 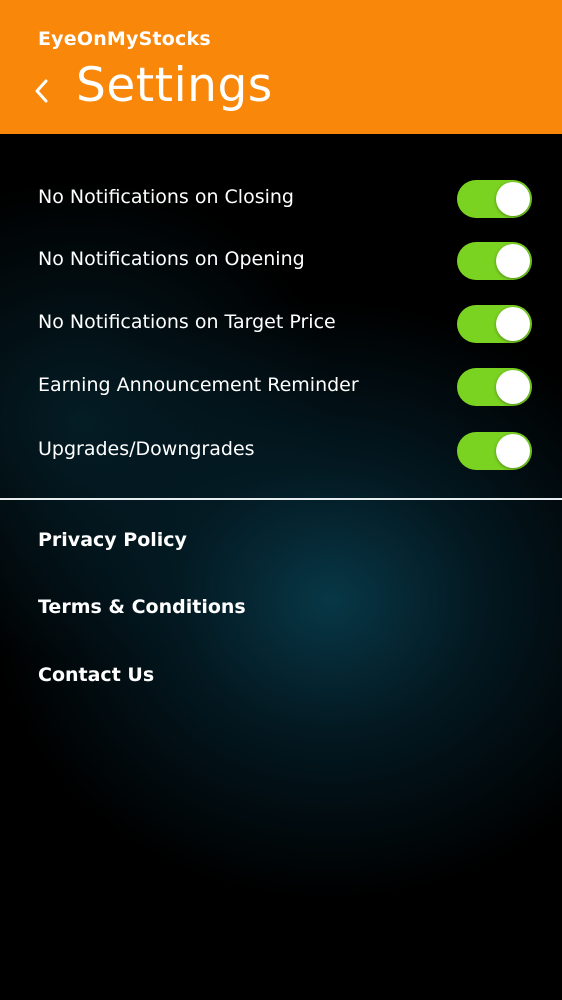 What do you see at coordinates (124, 39) in the screenshot?
I see `app-name: EyeOnMyStocks` at bounding box center [124, 39].